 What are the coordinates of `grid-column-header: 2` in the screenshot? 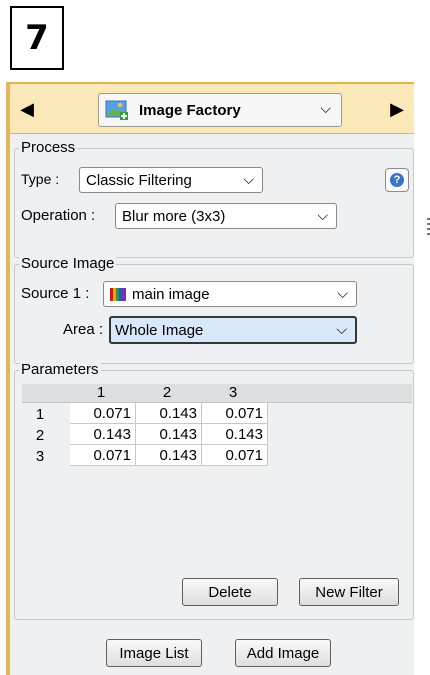 It's located at (167, 392).